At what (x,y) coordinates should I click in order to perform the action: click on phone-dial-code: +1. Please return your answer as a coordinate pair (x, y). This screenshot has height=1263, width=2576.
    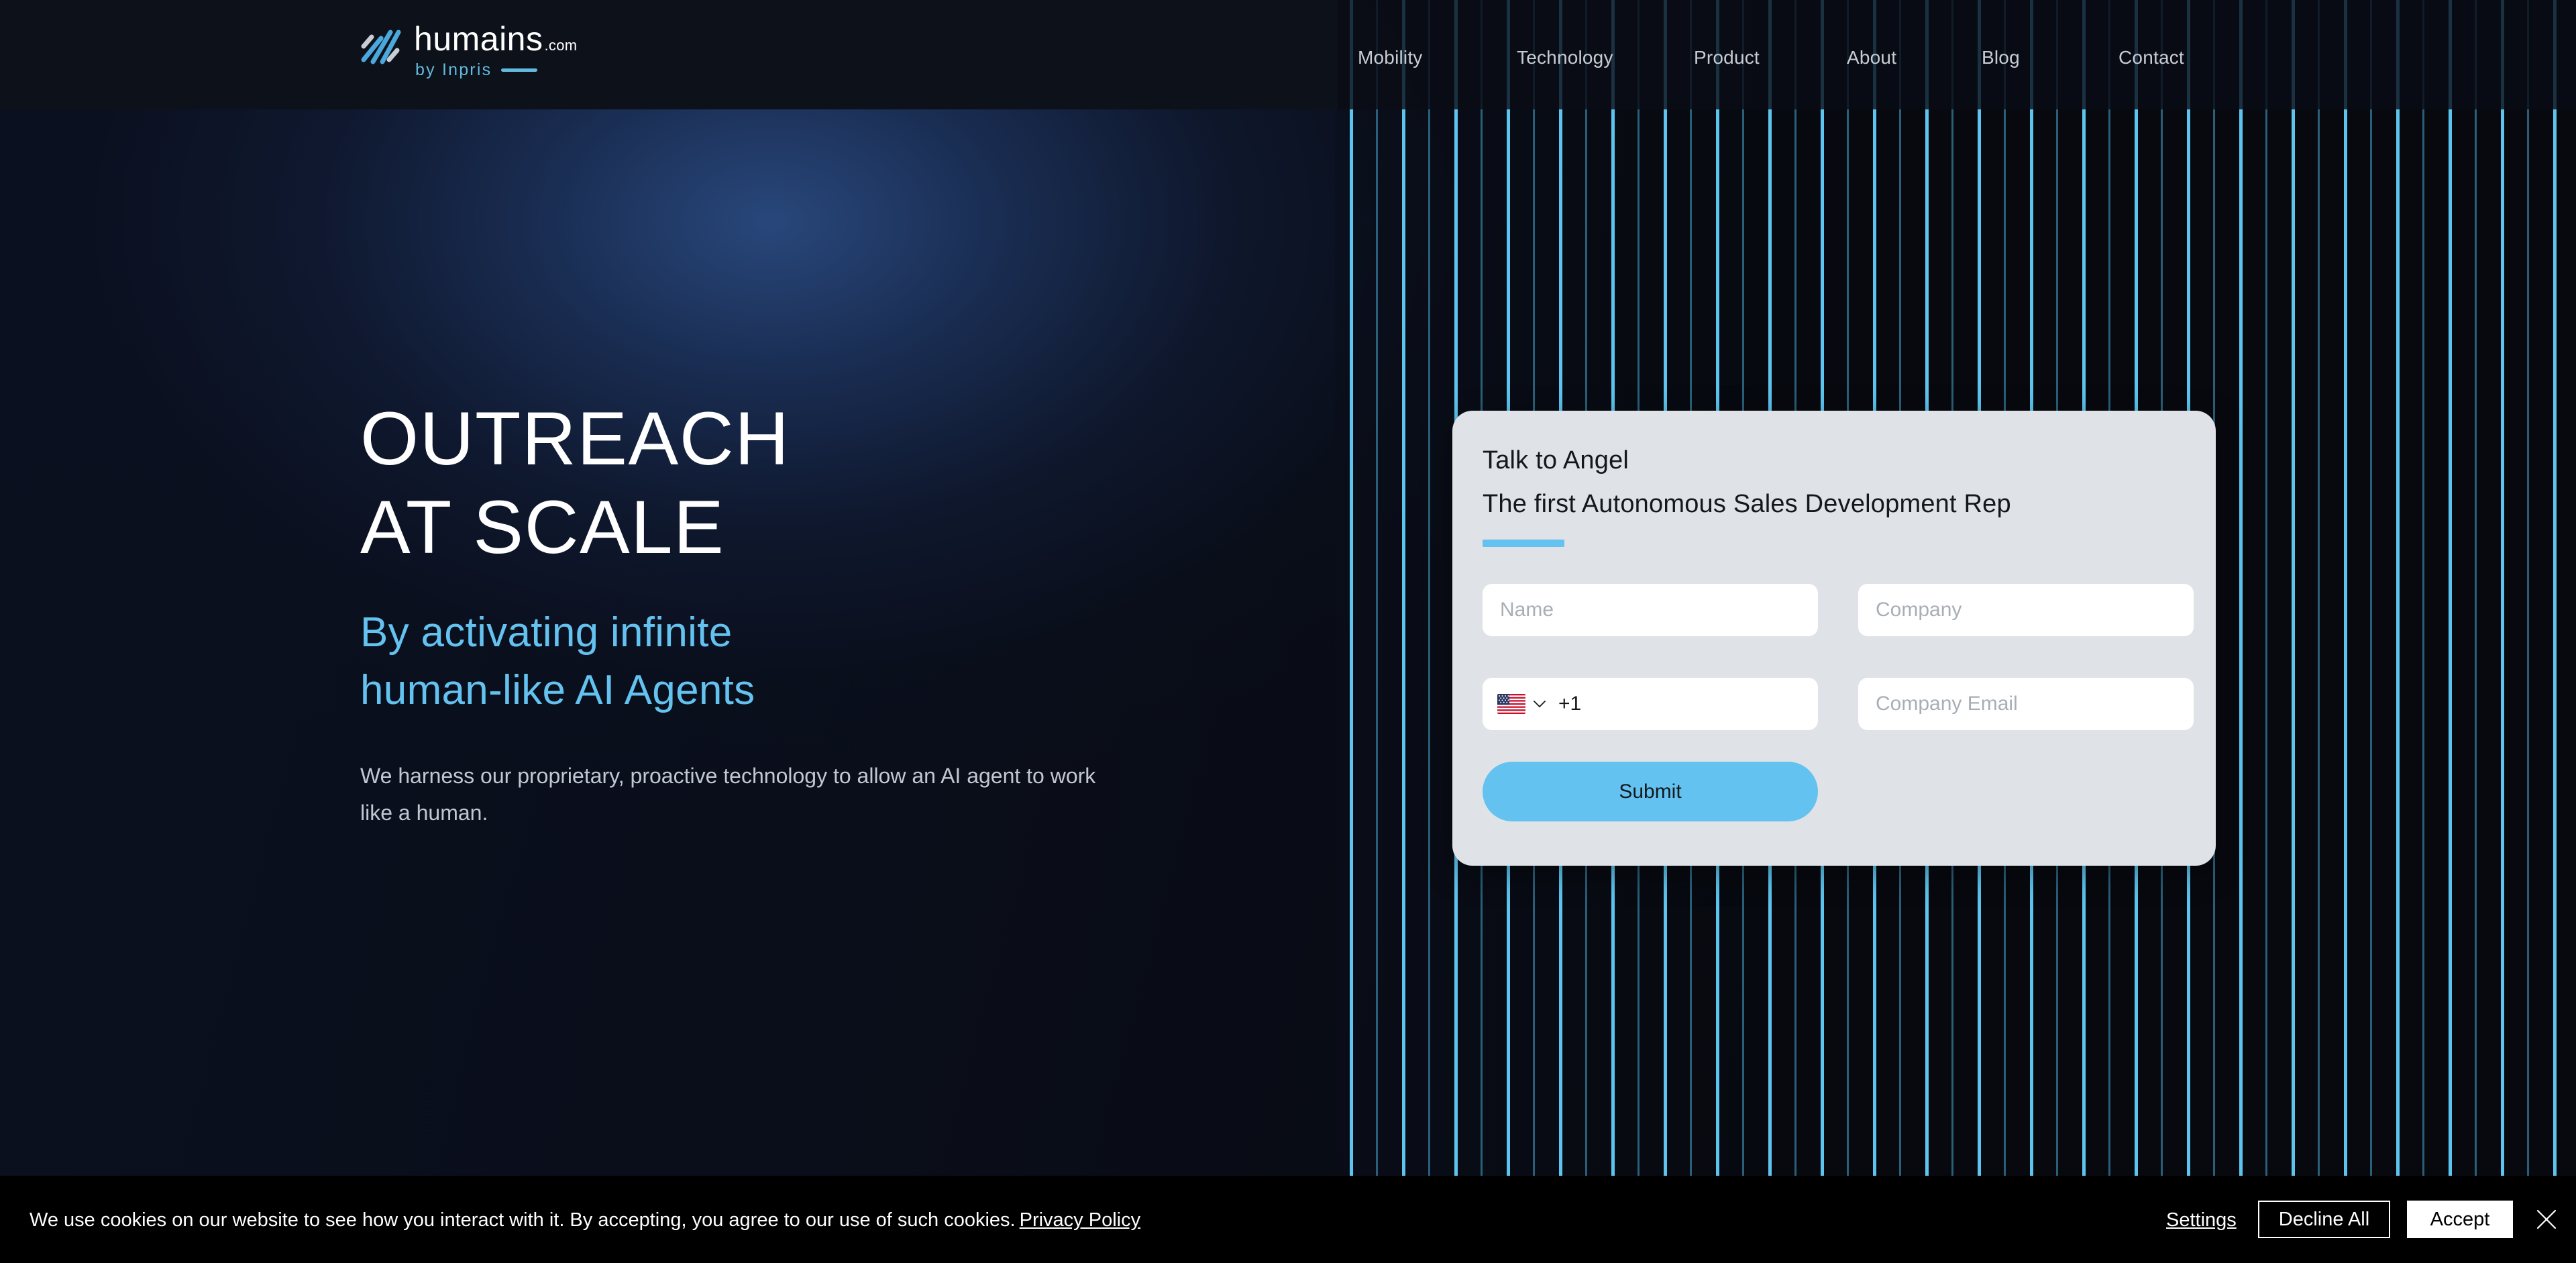
    Looking at the image, I should click on (1570, 704).